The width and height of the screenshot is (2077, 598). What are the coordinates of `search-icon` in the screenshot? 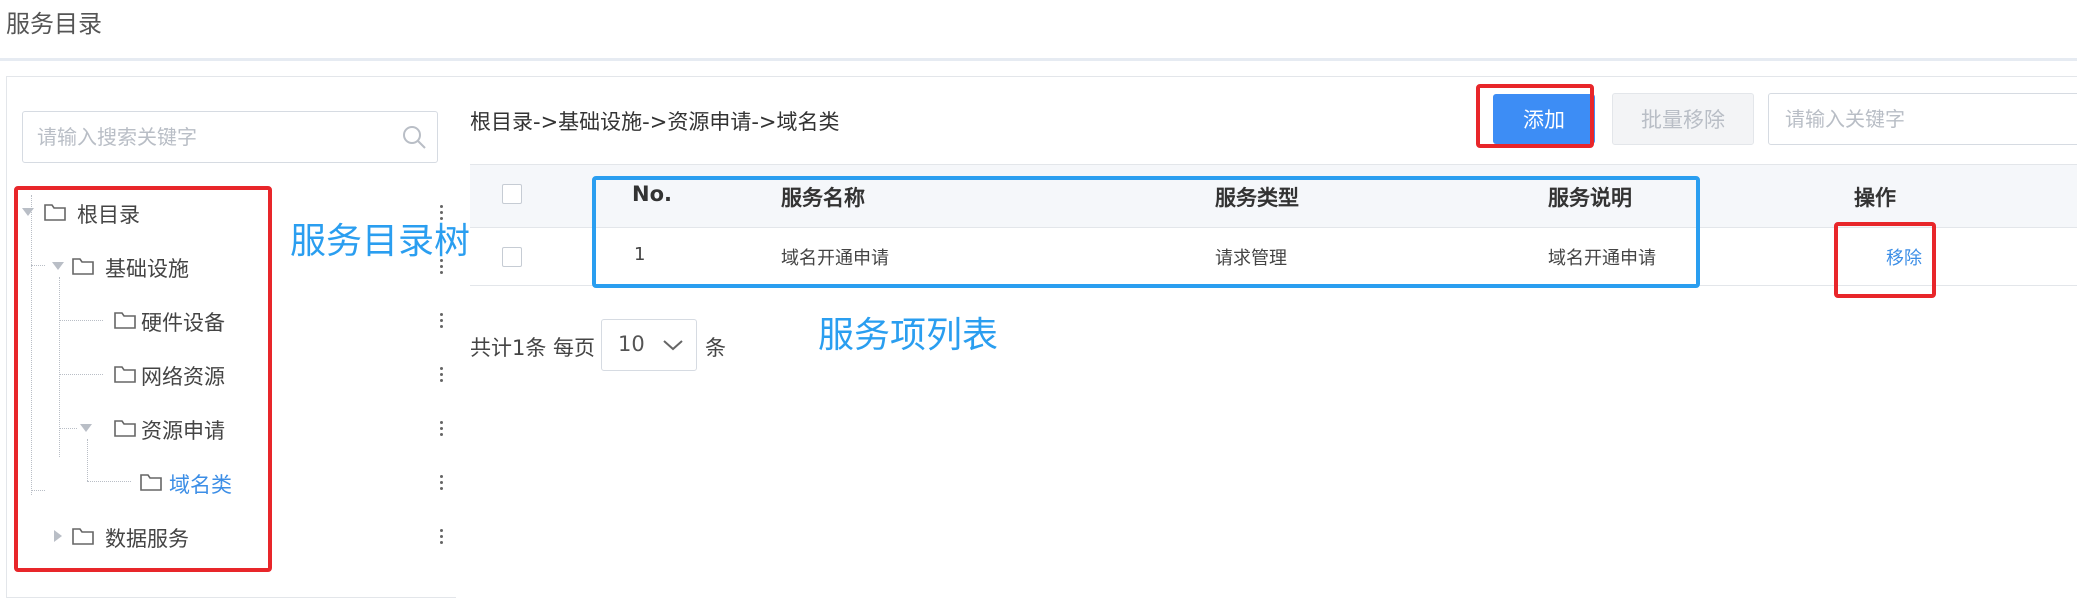 It's located at (414, 137).